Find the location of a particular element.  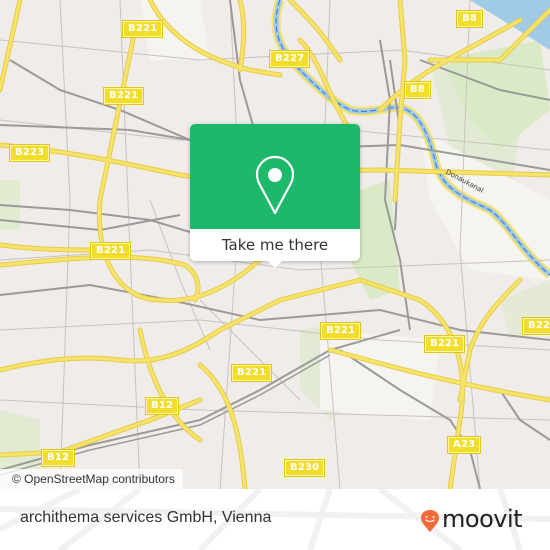

moovit-wordmark: moovit is located at coordinates (482, 519).